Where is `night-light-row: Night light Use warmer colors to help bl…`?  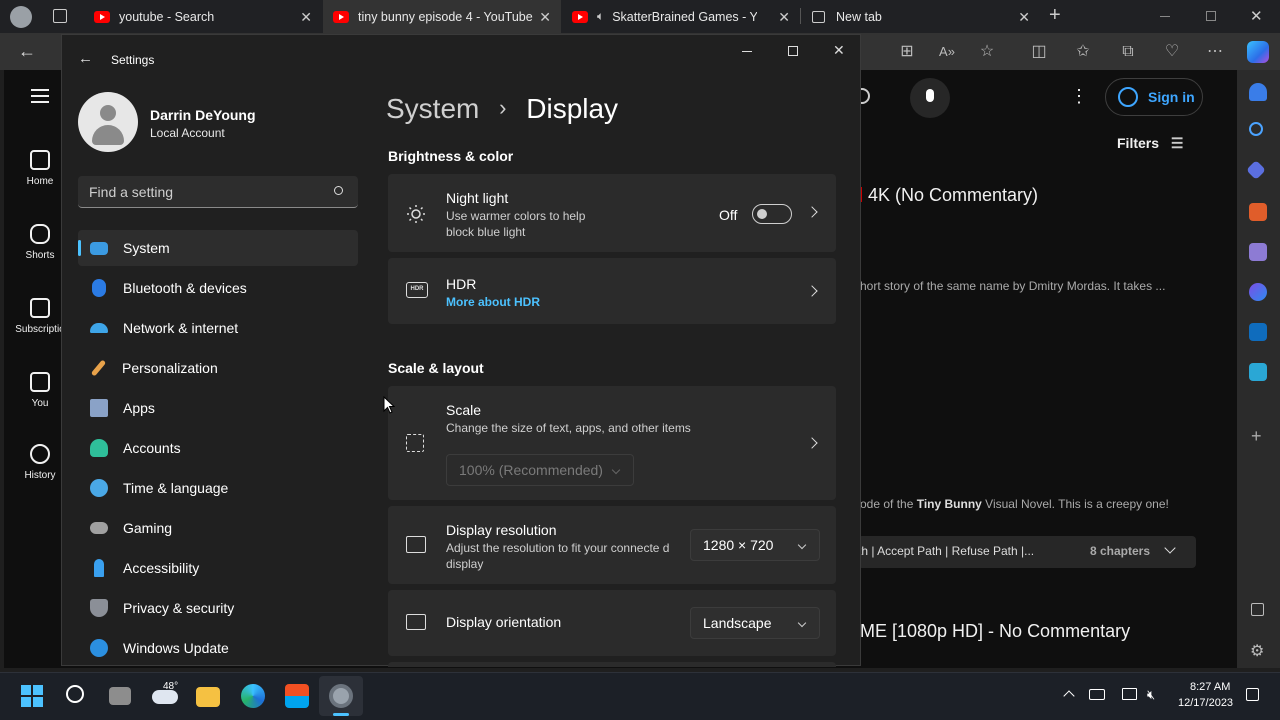 night-light-row: Night light Use warmer colors to help bl… is located at coordinates (612, 213).